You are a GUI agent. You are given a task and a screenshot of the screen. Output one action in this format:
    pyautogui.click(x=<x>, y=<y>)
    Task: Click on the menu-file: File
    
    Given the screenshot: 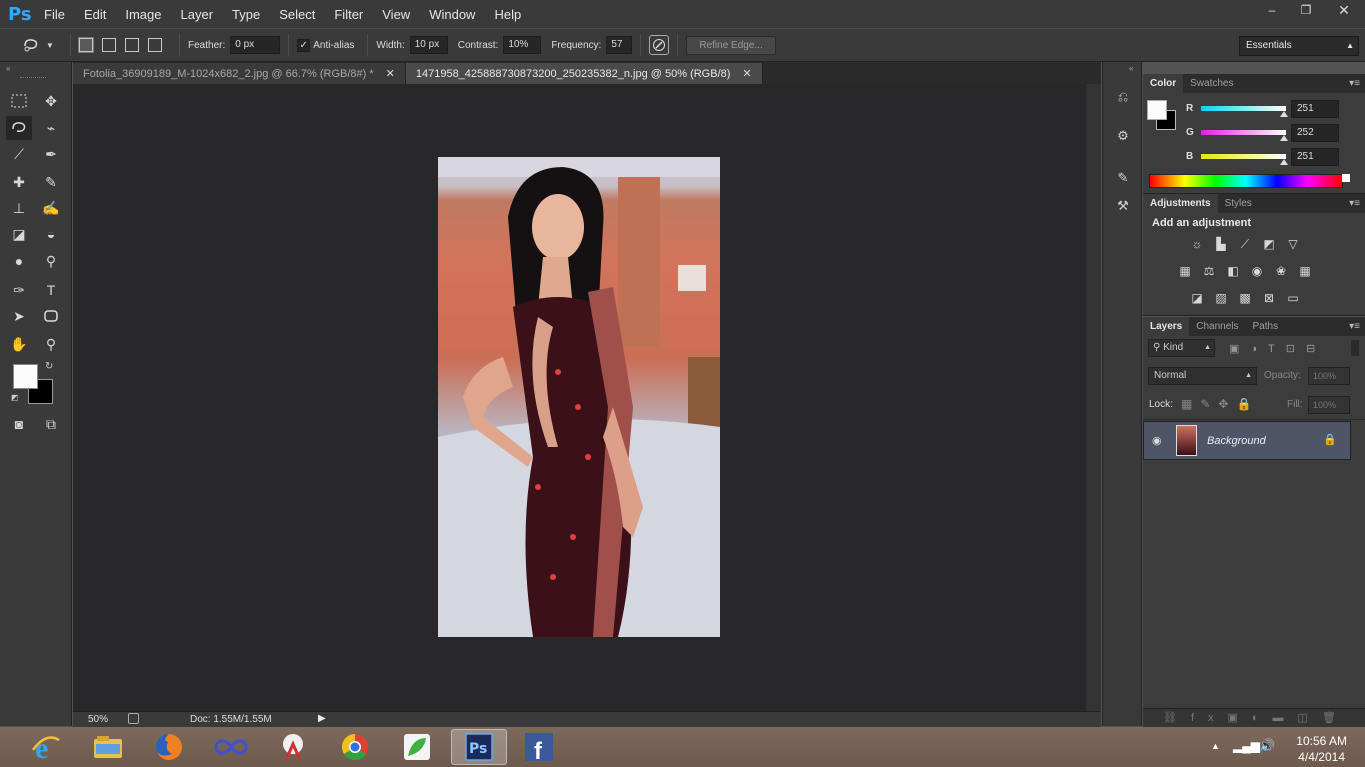 What is the action you would take?
    pyautogui.click(x=54, y=14)
    